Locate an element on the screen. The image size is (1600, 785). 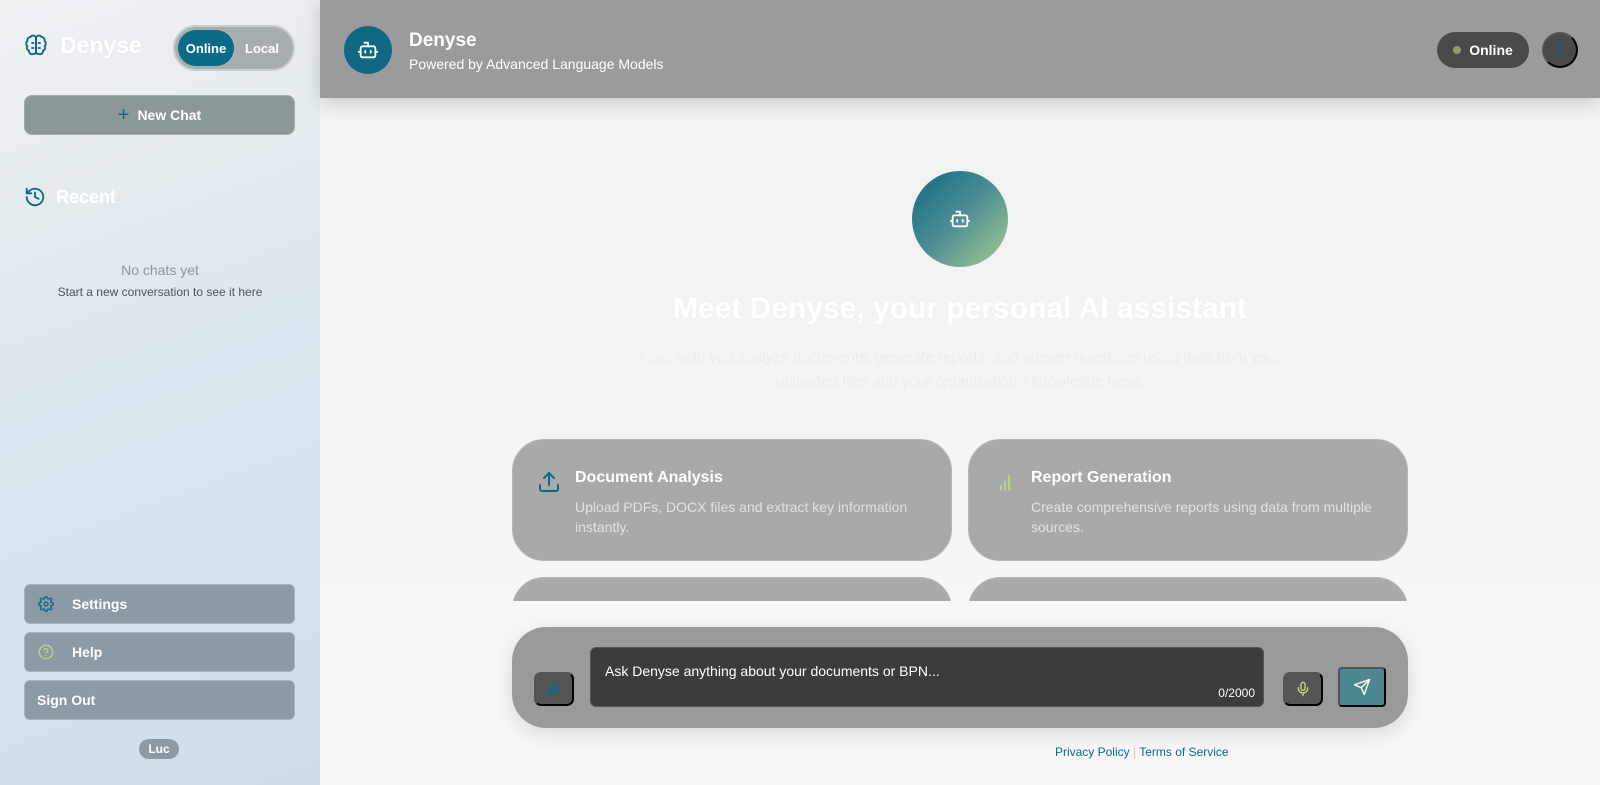
help-circle-icon is located at coordinates (46, 652).